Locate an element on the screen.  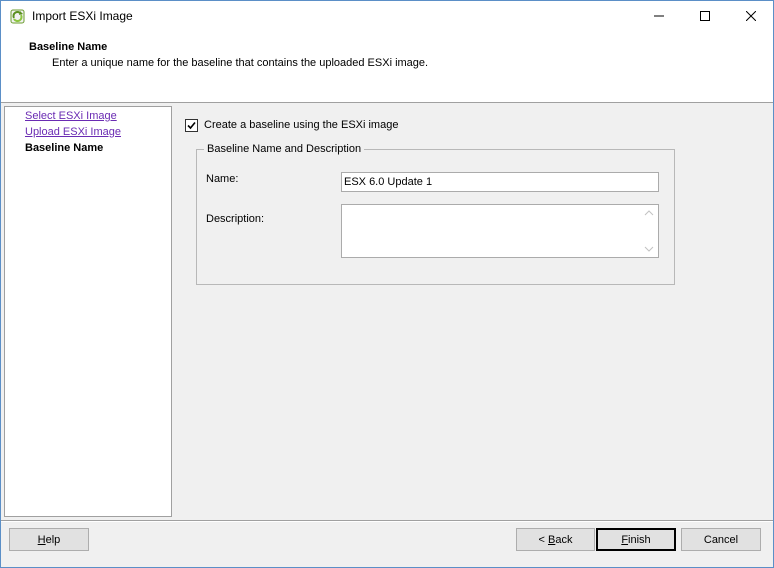
description-scrollbar is located at coordinates (649, 231).